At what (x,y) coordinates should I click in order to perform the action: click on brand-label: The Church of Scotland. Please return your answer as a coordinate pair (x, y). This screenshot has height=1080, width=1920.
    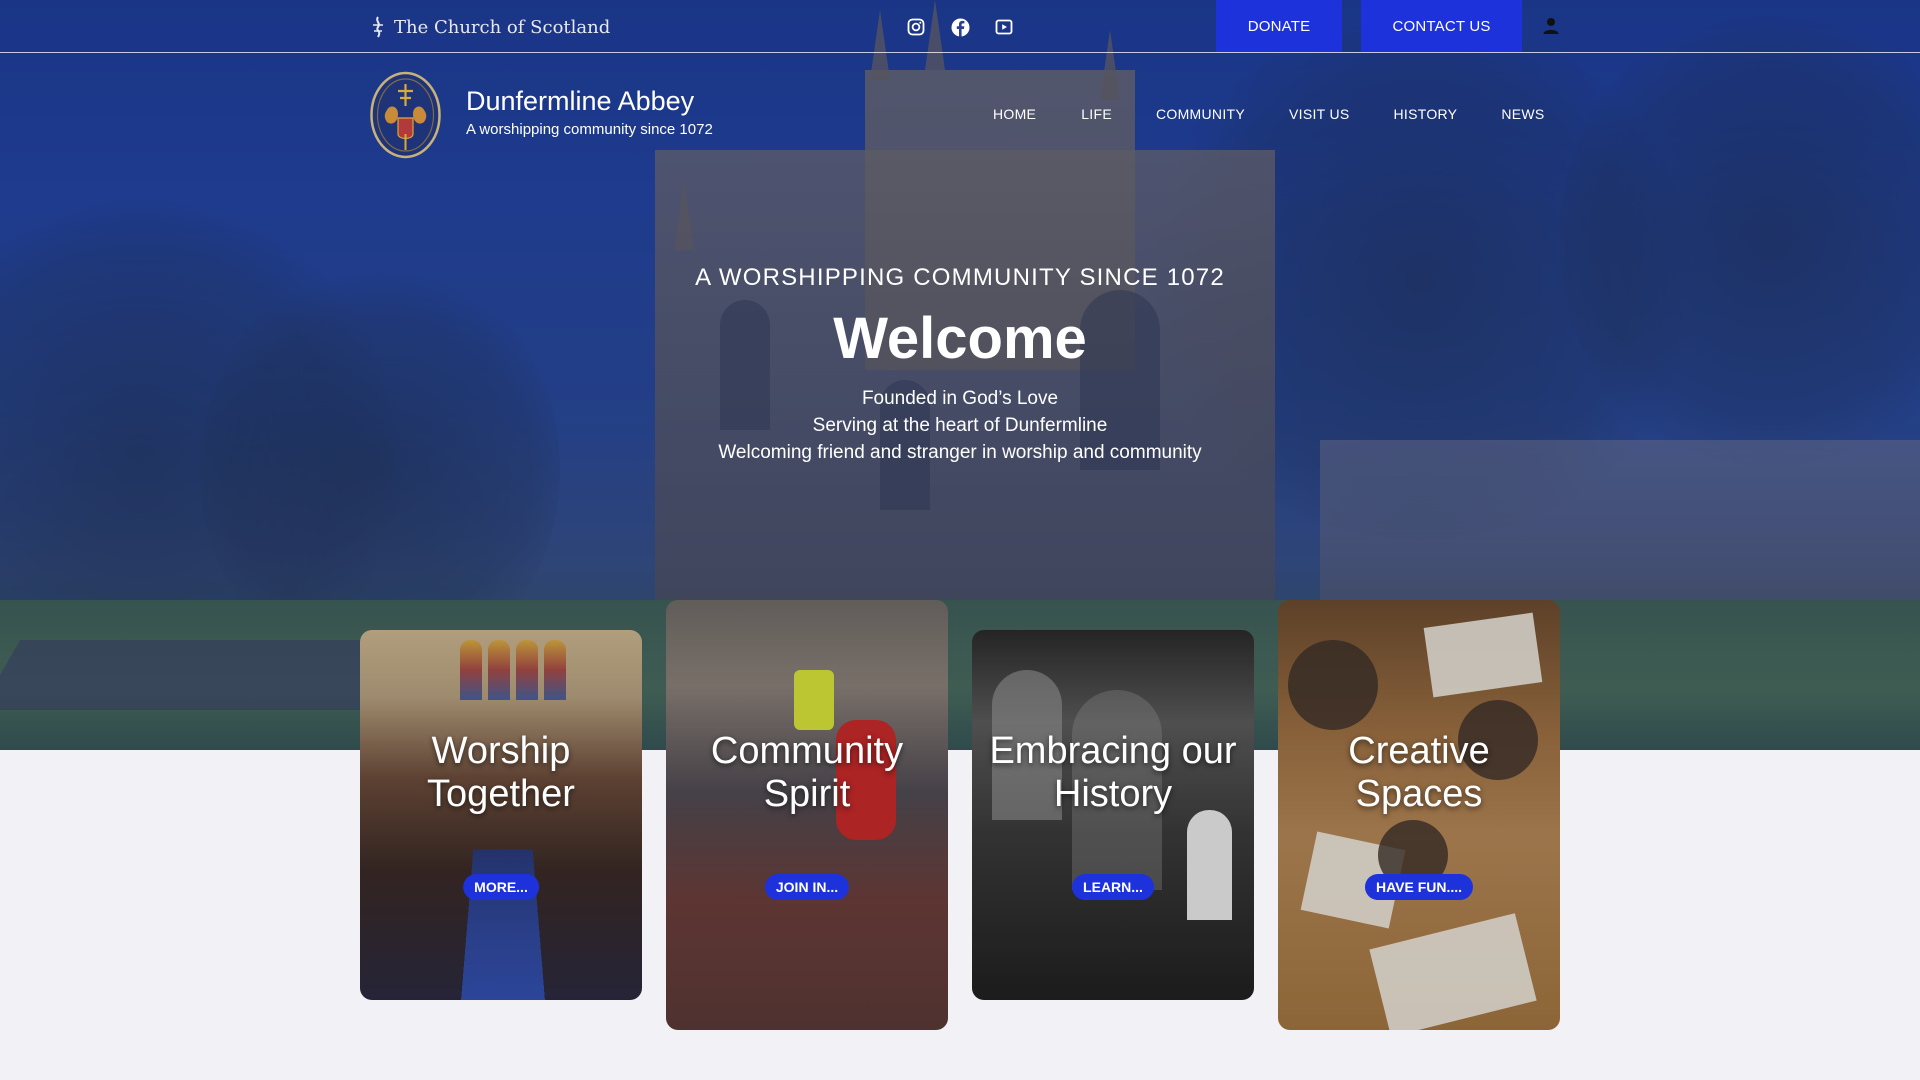
    Looking at the image, I should click on (502, 27).